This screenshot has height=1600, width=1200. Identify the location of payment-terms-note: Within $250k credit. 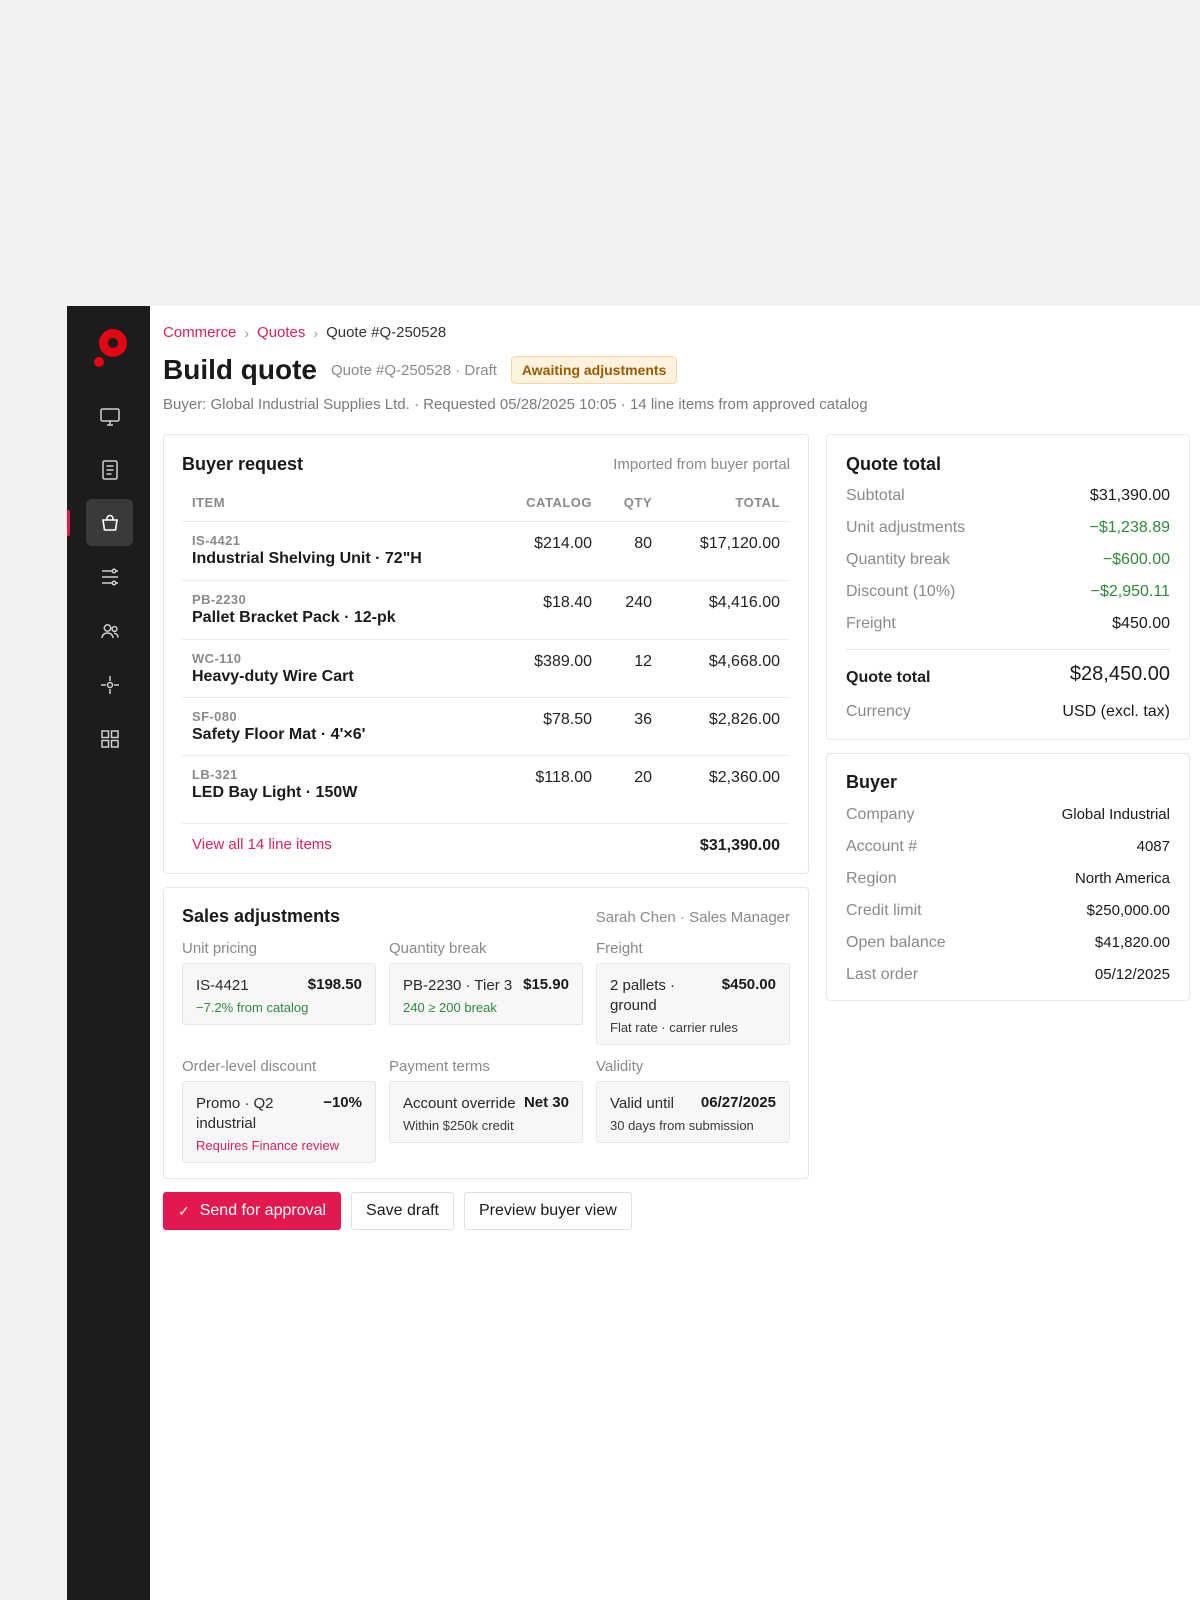
(458, 1125).